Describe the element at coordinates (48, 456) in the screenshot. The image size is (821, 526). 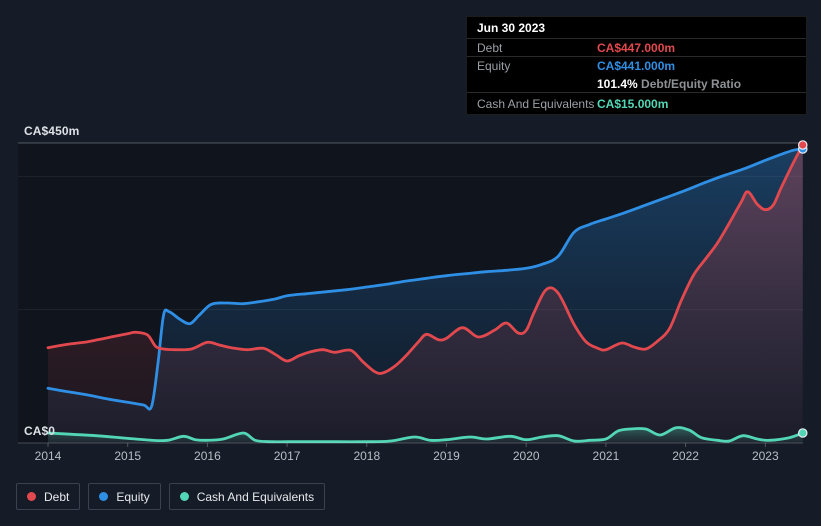
I see `x-axis-label-2014: 2014` at that location.